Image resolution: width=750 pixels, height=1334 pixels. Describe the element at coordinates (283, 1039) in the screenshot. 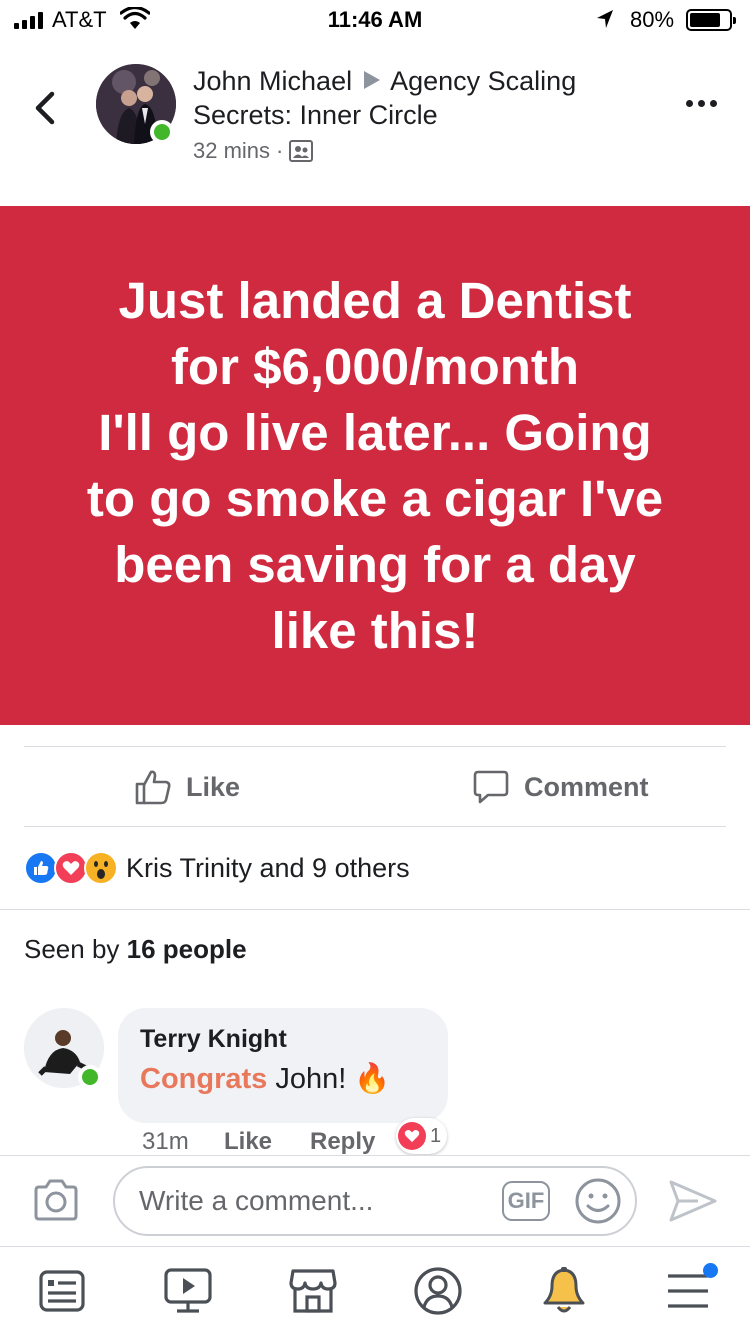

I see `comment-author: Terry Knight` at that location.